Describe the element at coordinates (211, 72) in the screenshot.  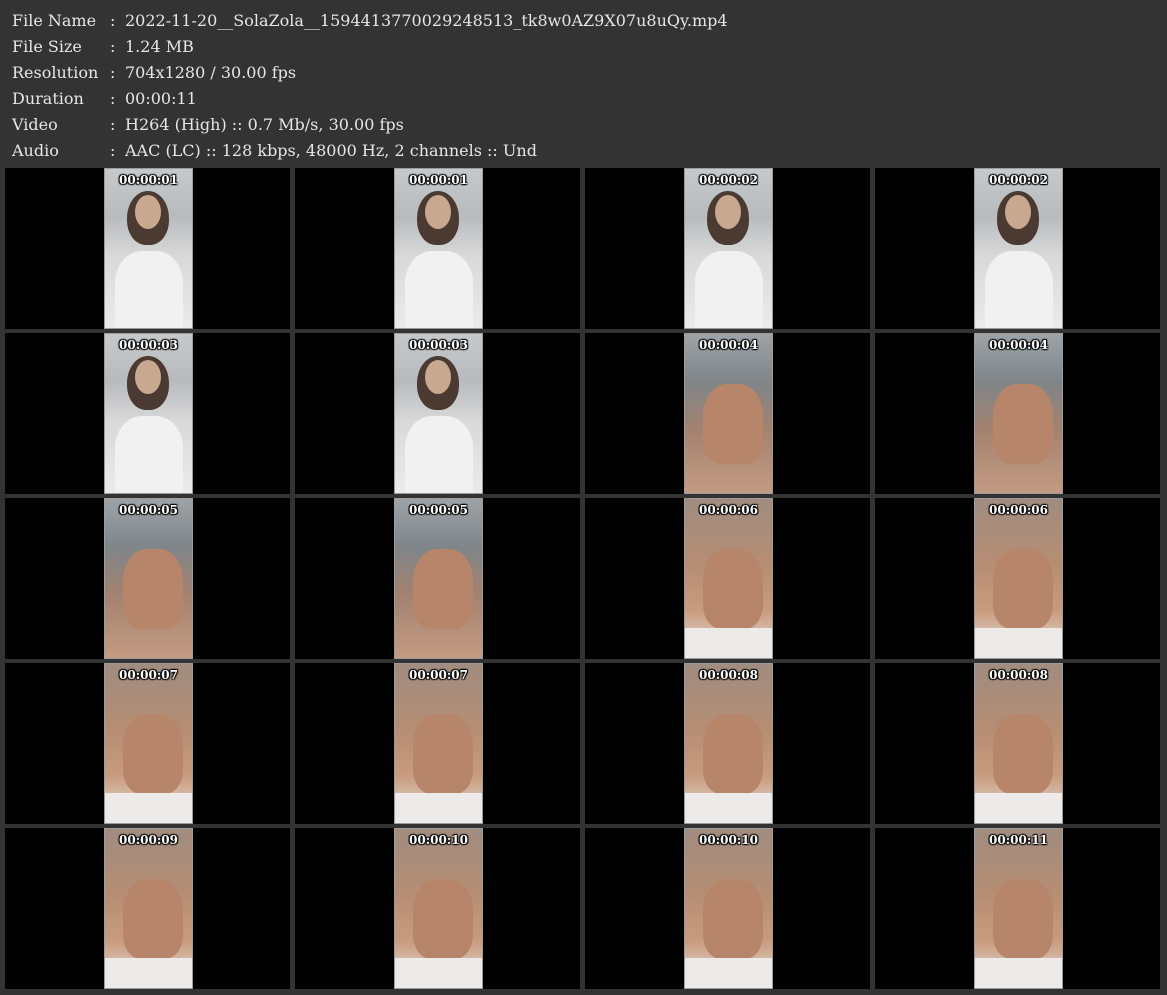
I see `info-value: 704x1280 / 30.00 fps` at that location.